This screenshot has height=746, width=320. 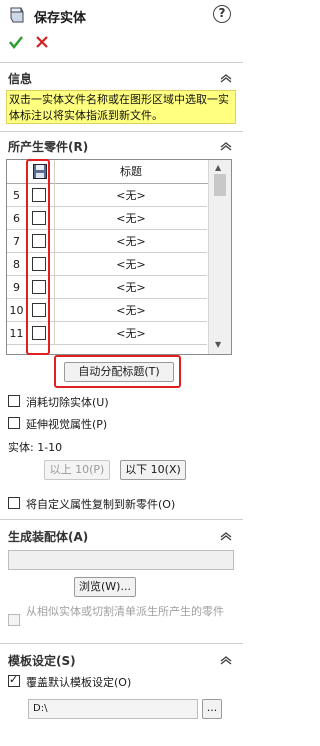 I want to click on row-number: 7, so click(x=17, y=241).